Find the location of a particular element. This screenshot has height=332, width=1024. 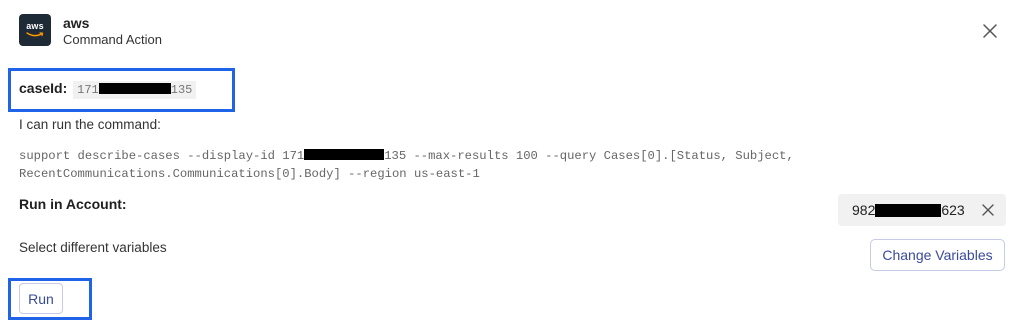

change-variables-button: Change Variables is located at coordinates (937, 255).